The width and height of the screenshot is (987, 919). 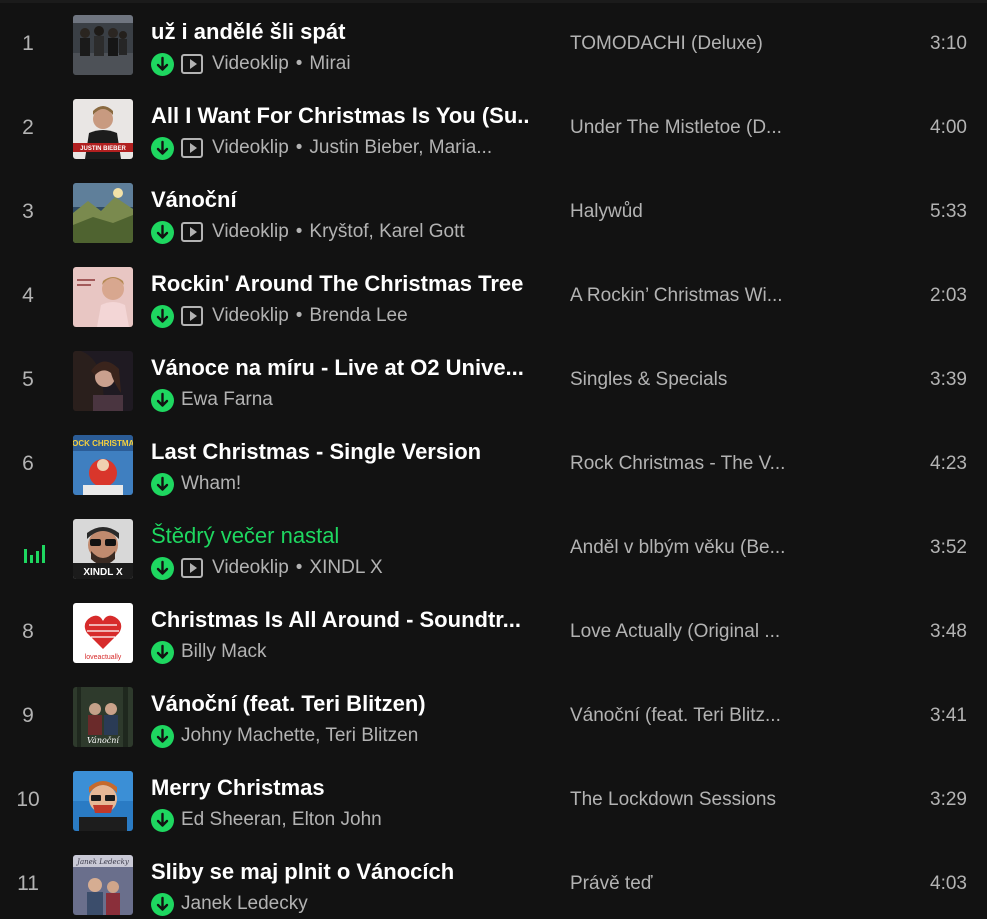 What do you see at coordinates (345, 568) in the screenshot?
I see `track-artists: XINDL X` at bounding box center [345, 568].